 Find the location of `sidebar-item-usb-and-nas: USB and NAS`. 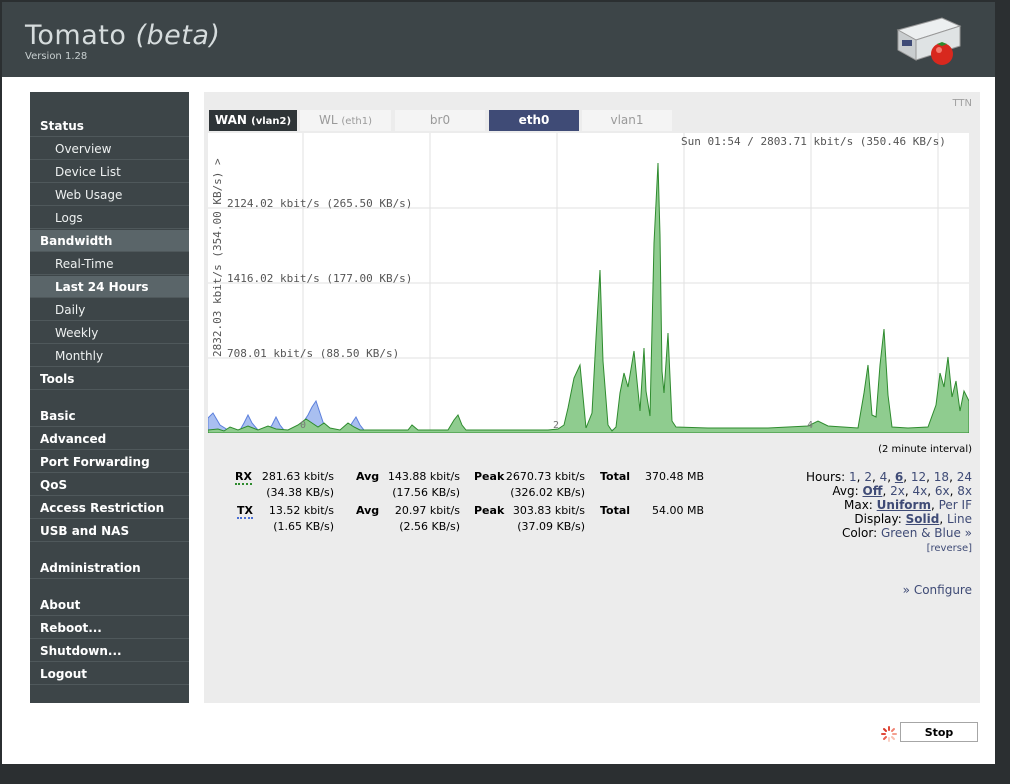

sidebar-item-usb-and-nas: USB and NAS is located at coordinates (109, 531).